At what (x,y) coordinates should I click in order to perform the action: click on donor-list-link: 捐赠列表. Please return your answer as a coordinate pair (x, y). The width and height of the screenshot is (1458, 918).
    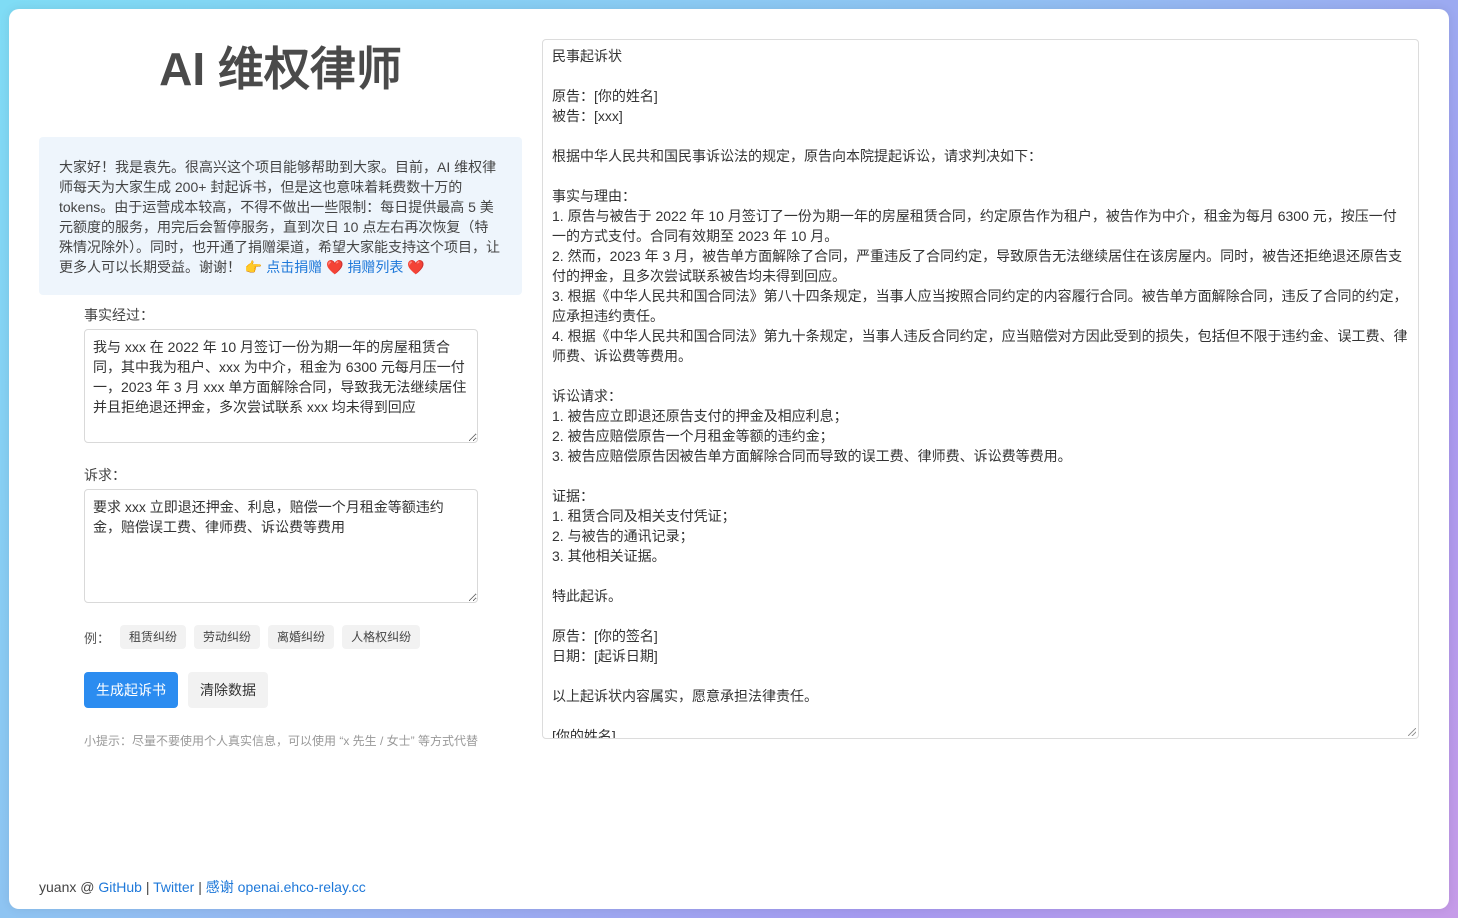
    Looking at the image, I should click on (375, 267).